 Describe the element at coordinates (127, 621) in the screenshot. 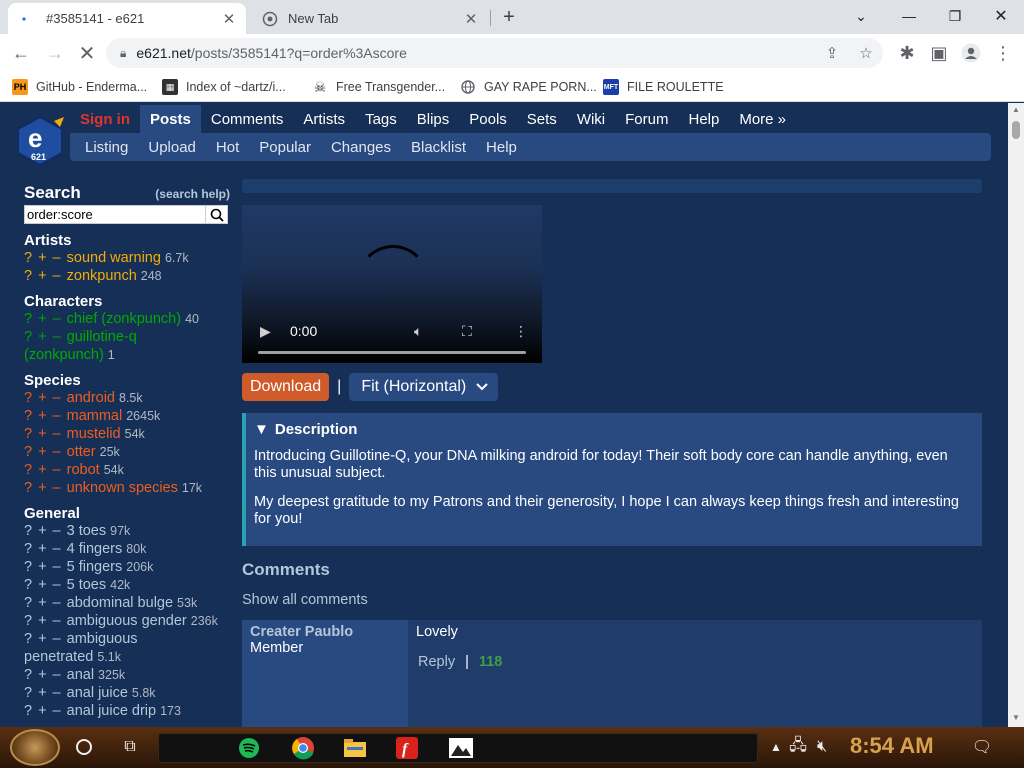

I see `tag-name-link: ambiguous gender` at that location.